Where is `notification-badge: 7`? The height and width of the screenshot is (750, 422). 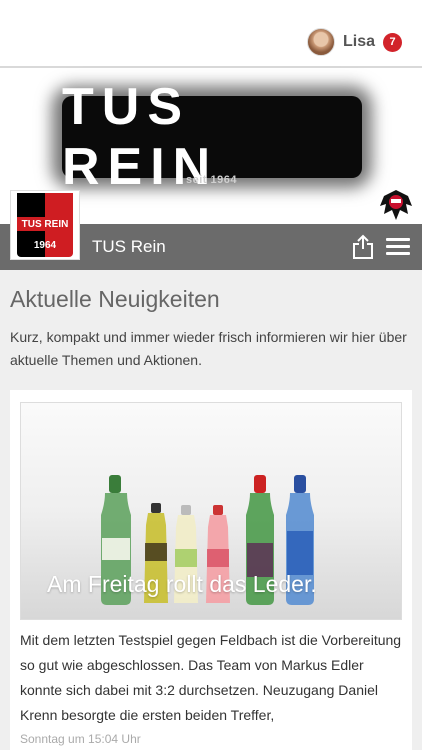 notification-badge: 7 is located at coordinates (392, 42).